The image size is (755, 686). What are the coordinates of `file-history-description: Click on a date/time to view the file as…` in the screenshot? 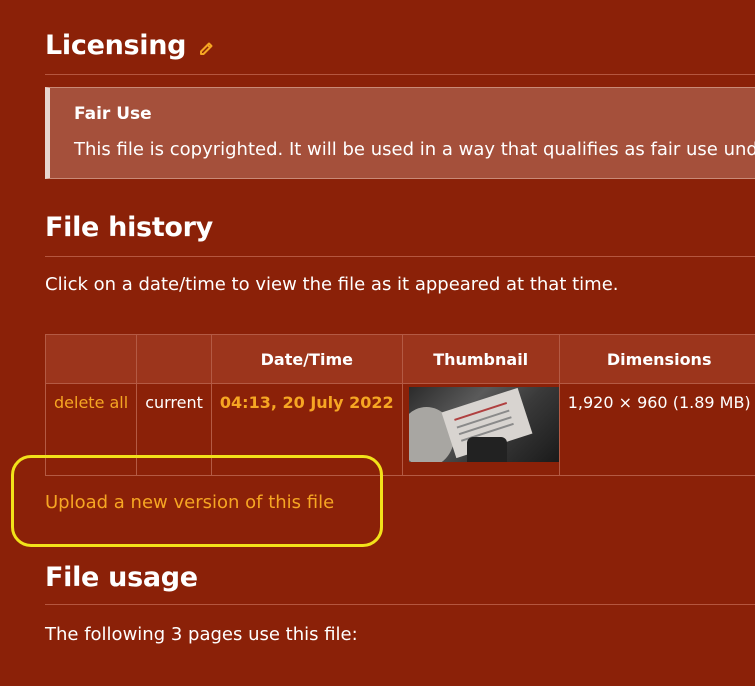 It's located at (332, 284).